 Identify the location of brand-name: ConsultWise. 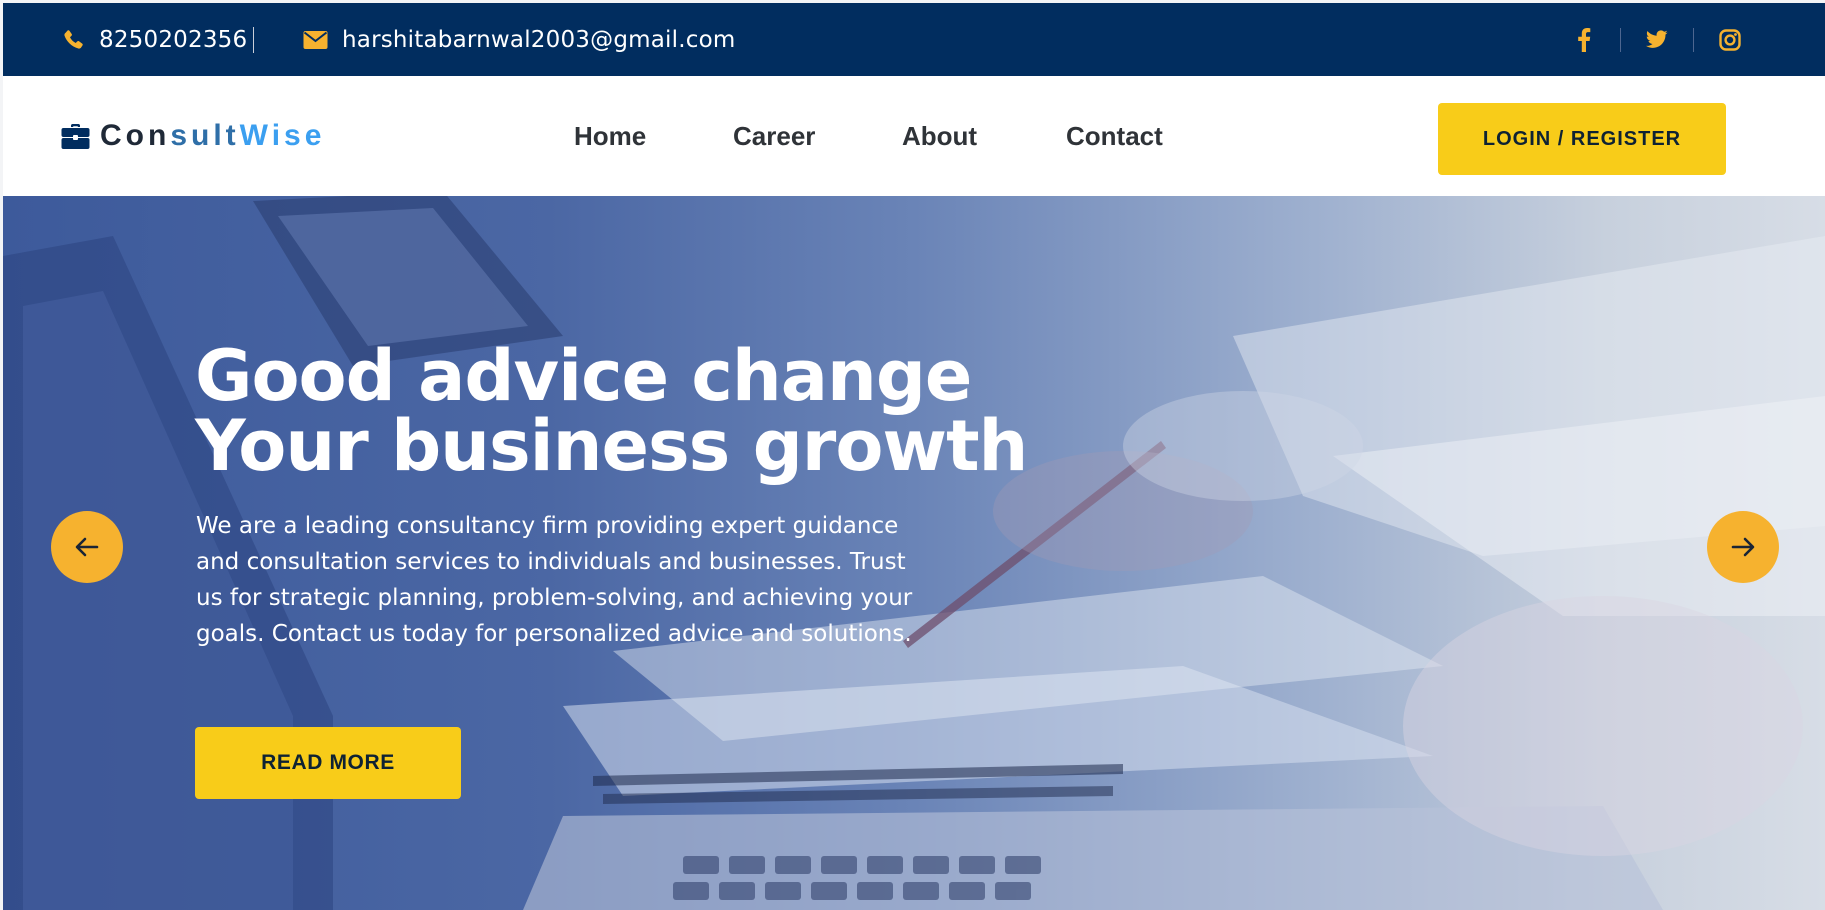
(212, 136).